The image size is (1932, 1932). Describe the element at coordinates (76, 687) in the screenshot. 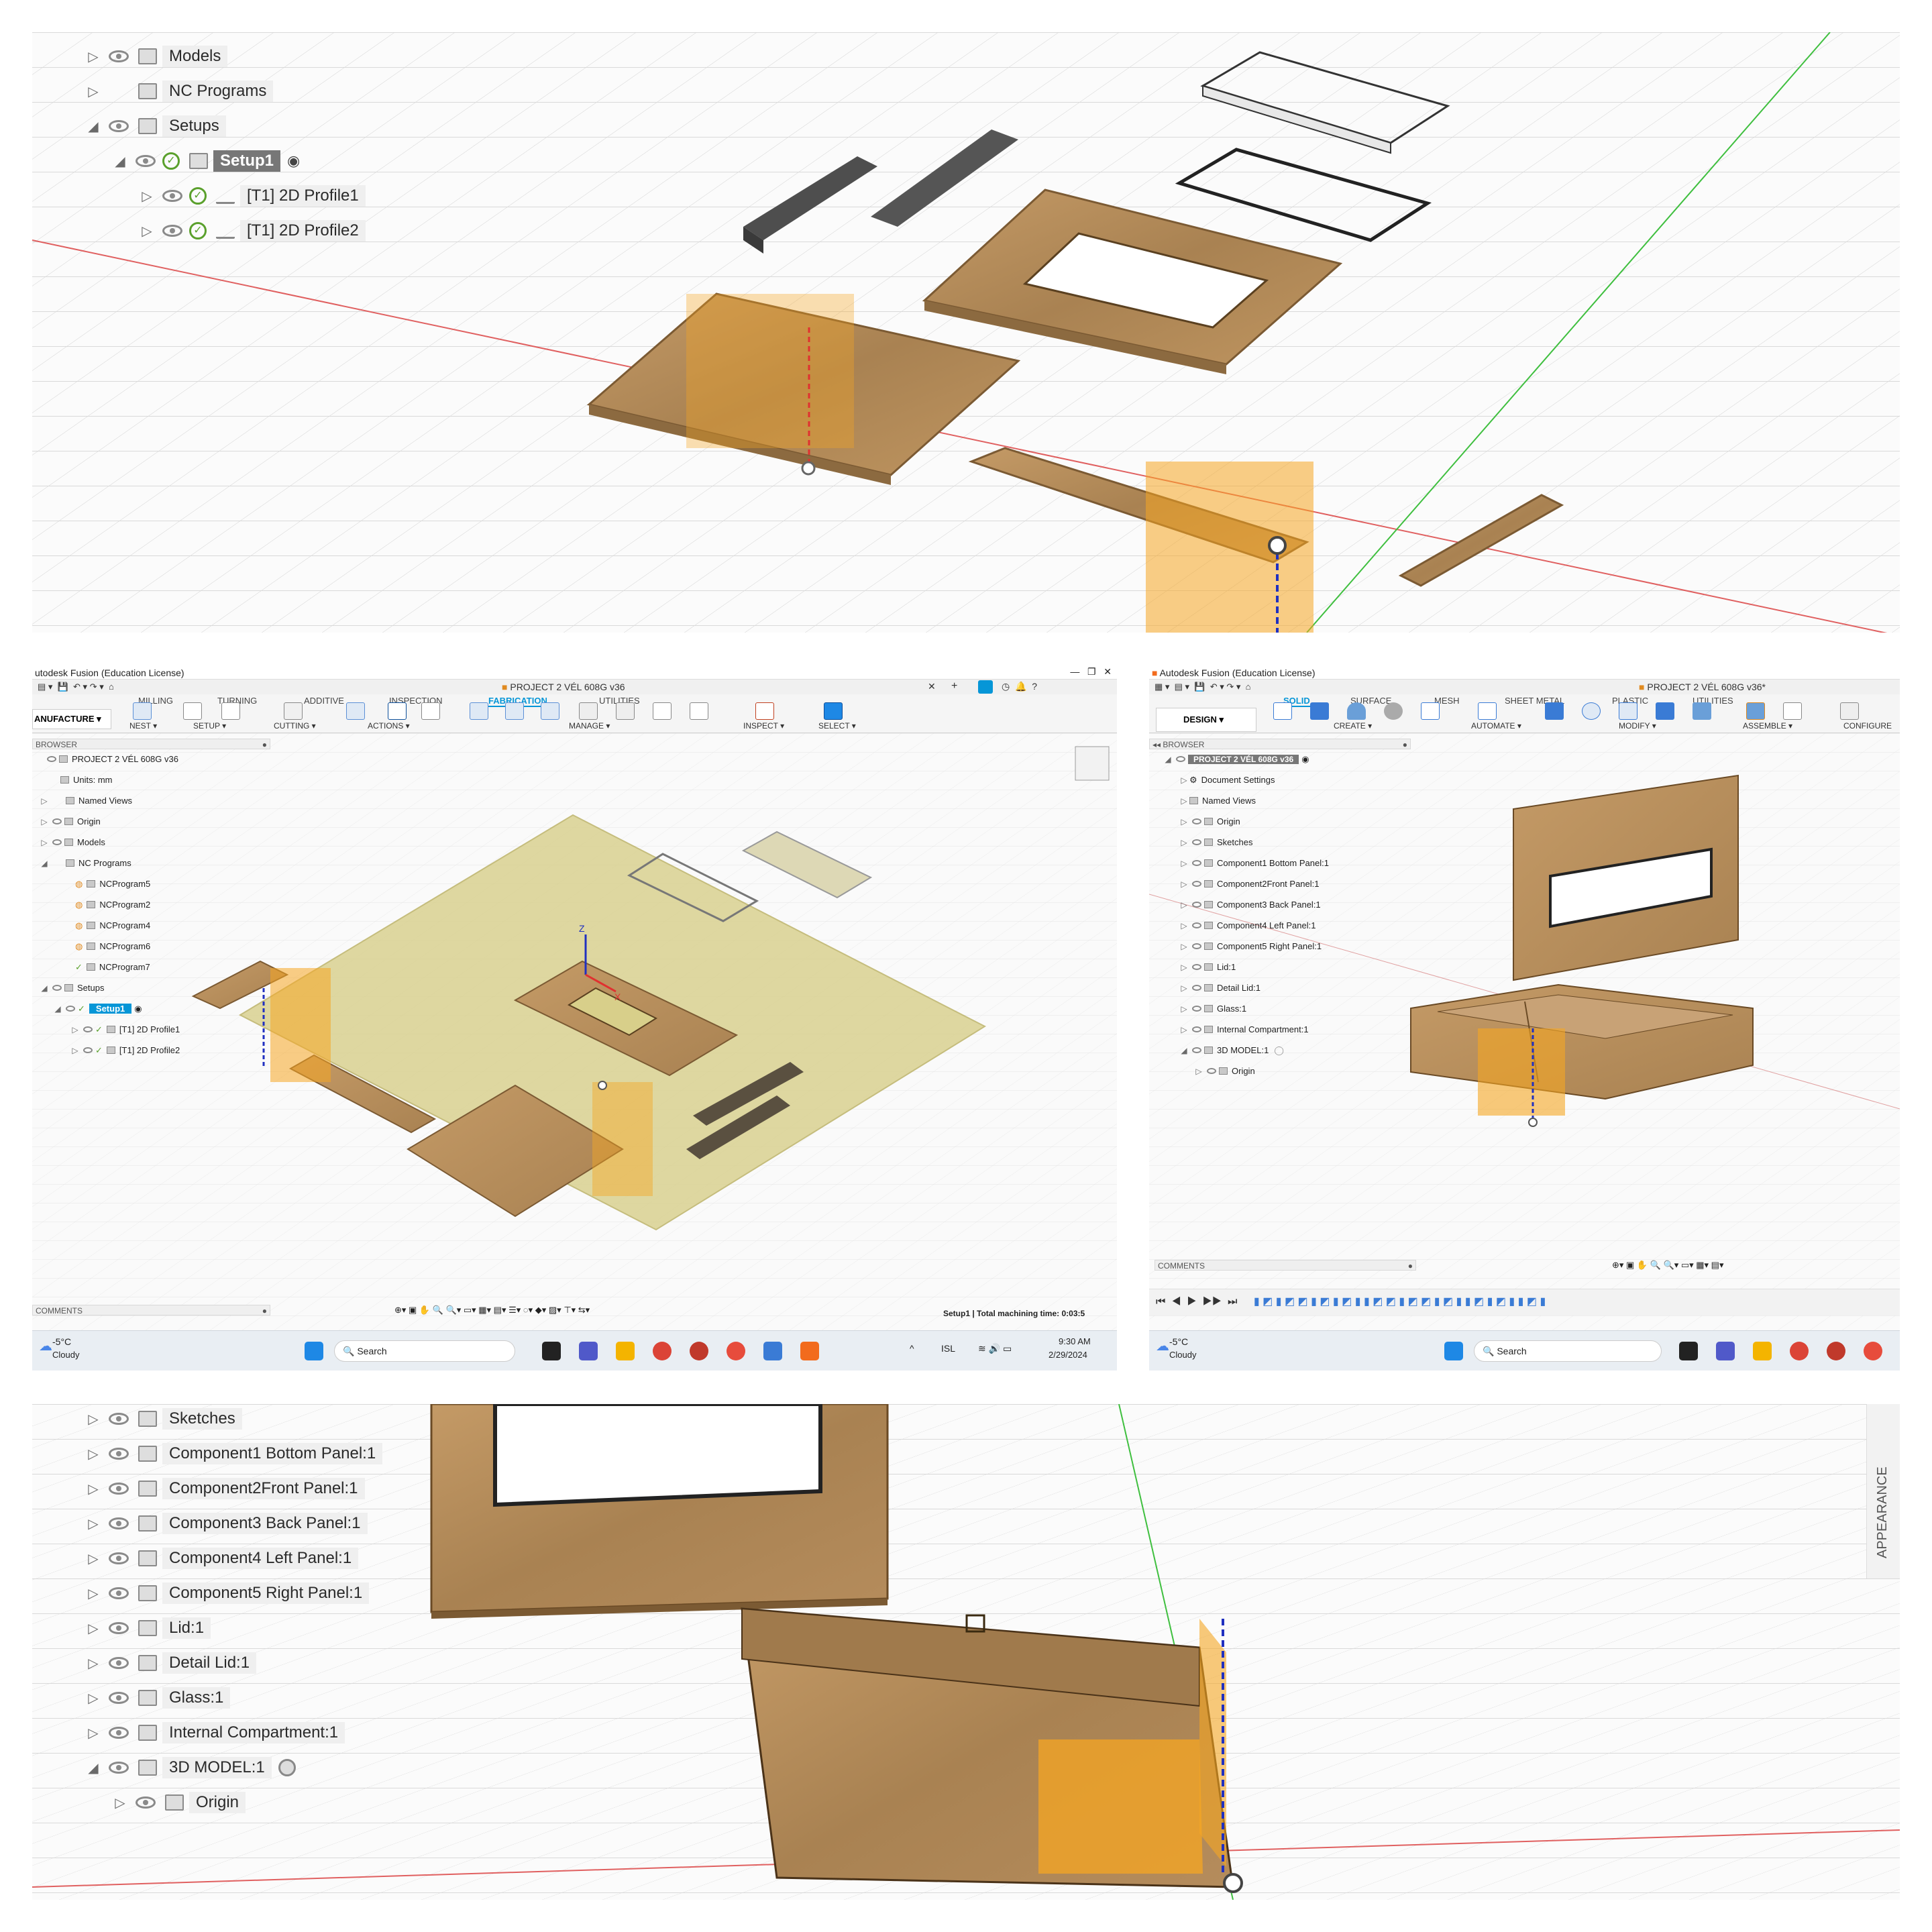

I see `file-menu-icon: ▤ ▾ 💾 ↶ ▾ ↷ ▾ ⌂` at that location.